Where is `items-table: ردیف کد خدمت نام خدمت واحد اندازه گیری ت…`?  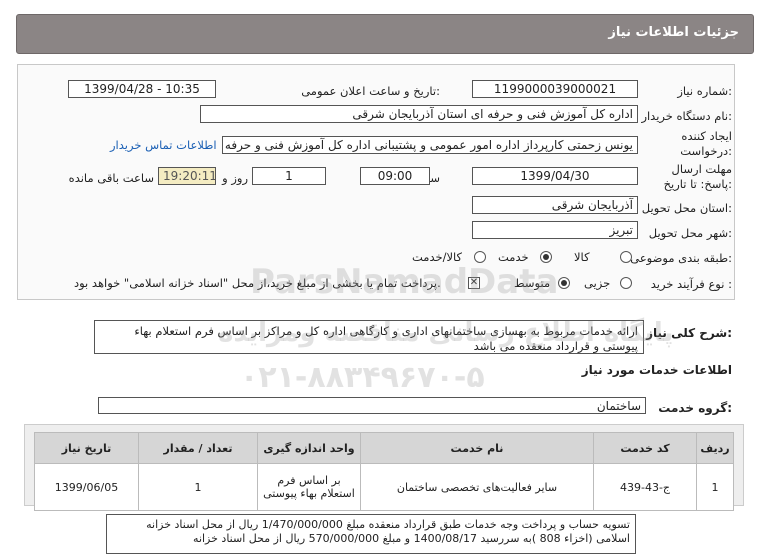 items-table: ردیف کد خدمت نام خدمت واحد اندازه گیری ت… is located at coordinates (384, 471).